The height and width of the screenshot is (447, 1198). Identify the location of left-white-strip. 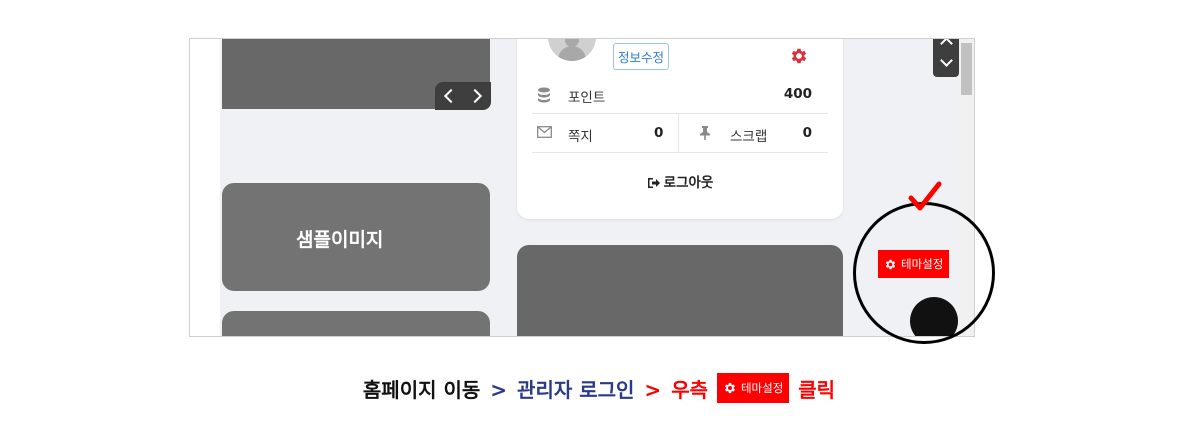
(205, 187).